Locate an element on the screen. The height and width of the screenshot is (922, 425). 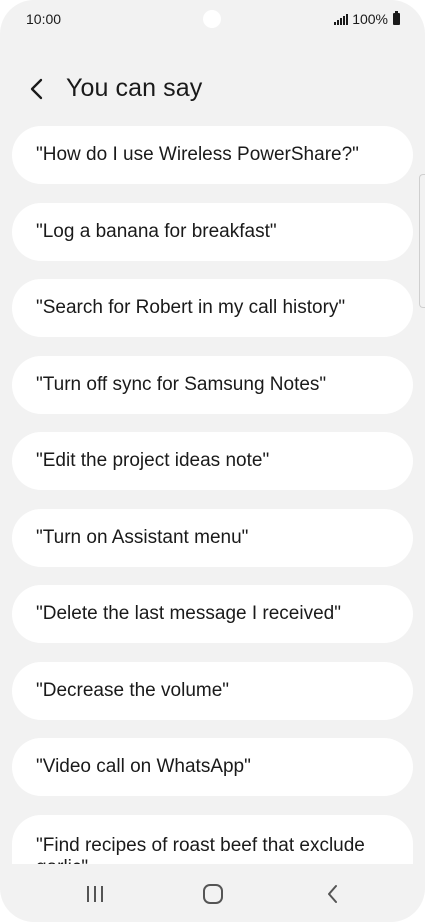
phrase-item: "Video call on WhatsApp" is located at coordinates (212, 767).